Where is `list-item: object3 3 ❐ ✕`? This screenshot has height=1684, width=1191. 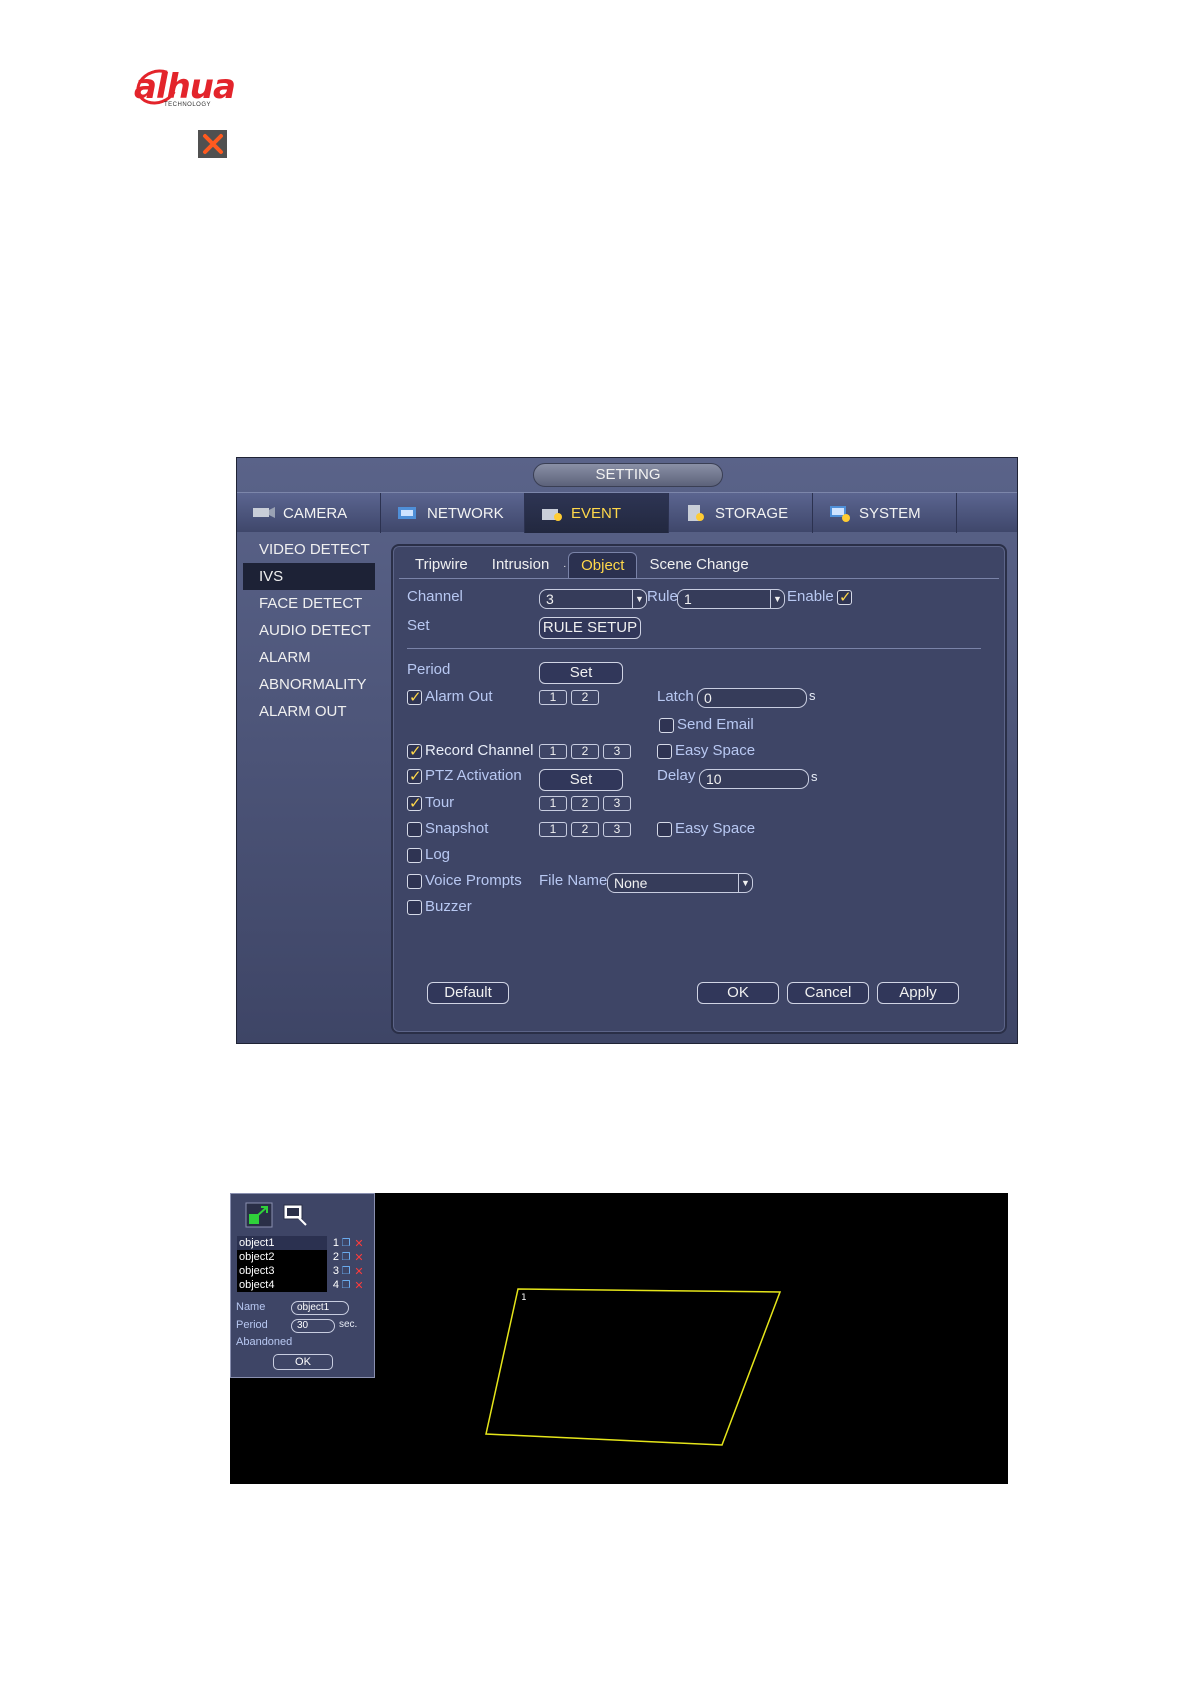
list-item: object3 3 ❐ ✕ is located at coordinates (303, 1271).